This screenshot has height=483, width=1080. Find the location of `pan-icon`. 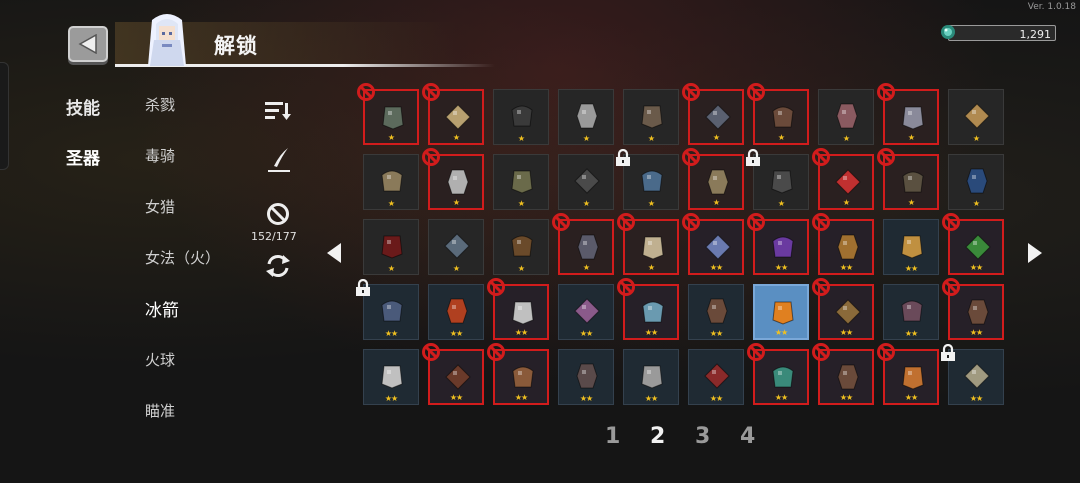

pan-icon is located at coordinates (587, 181).